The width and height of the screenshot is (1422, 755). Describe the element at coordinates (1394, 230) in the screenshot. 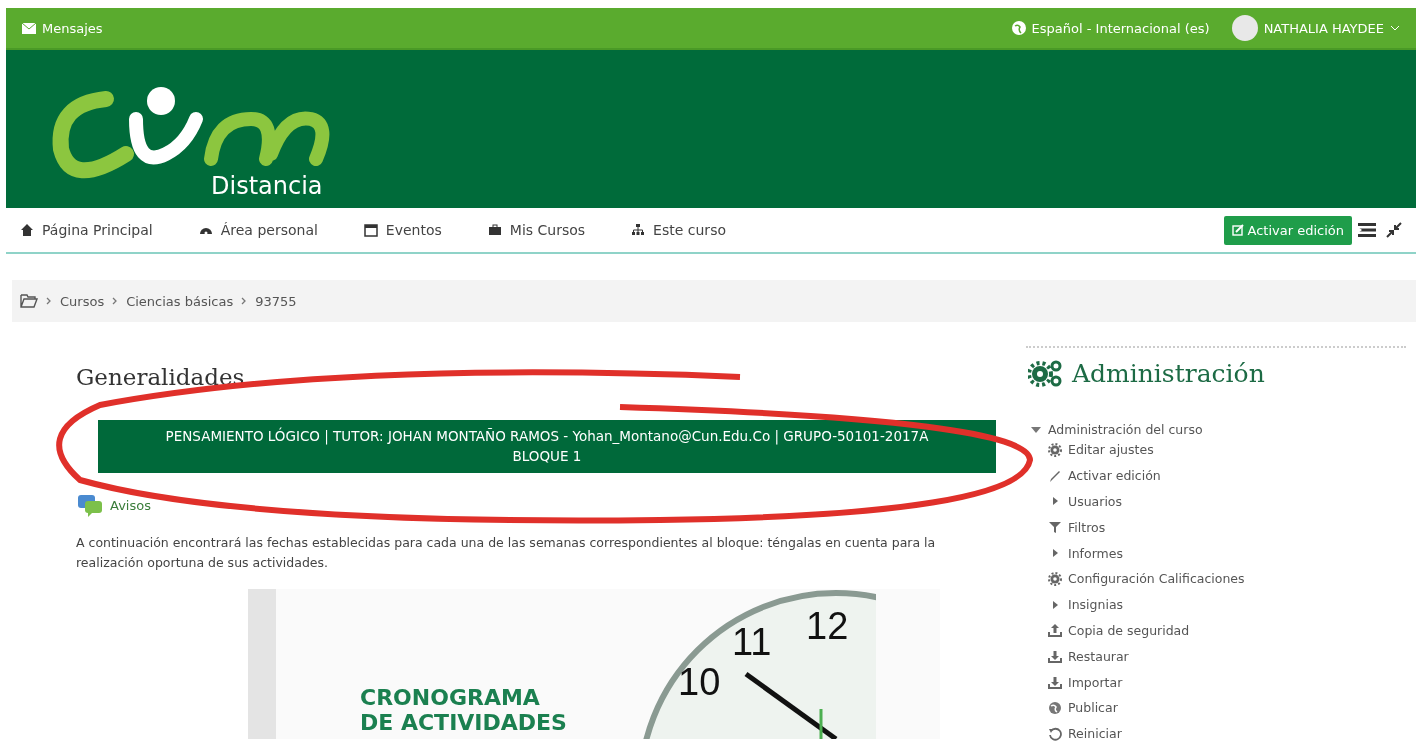

I see `collapse-icon` at that location.